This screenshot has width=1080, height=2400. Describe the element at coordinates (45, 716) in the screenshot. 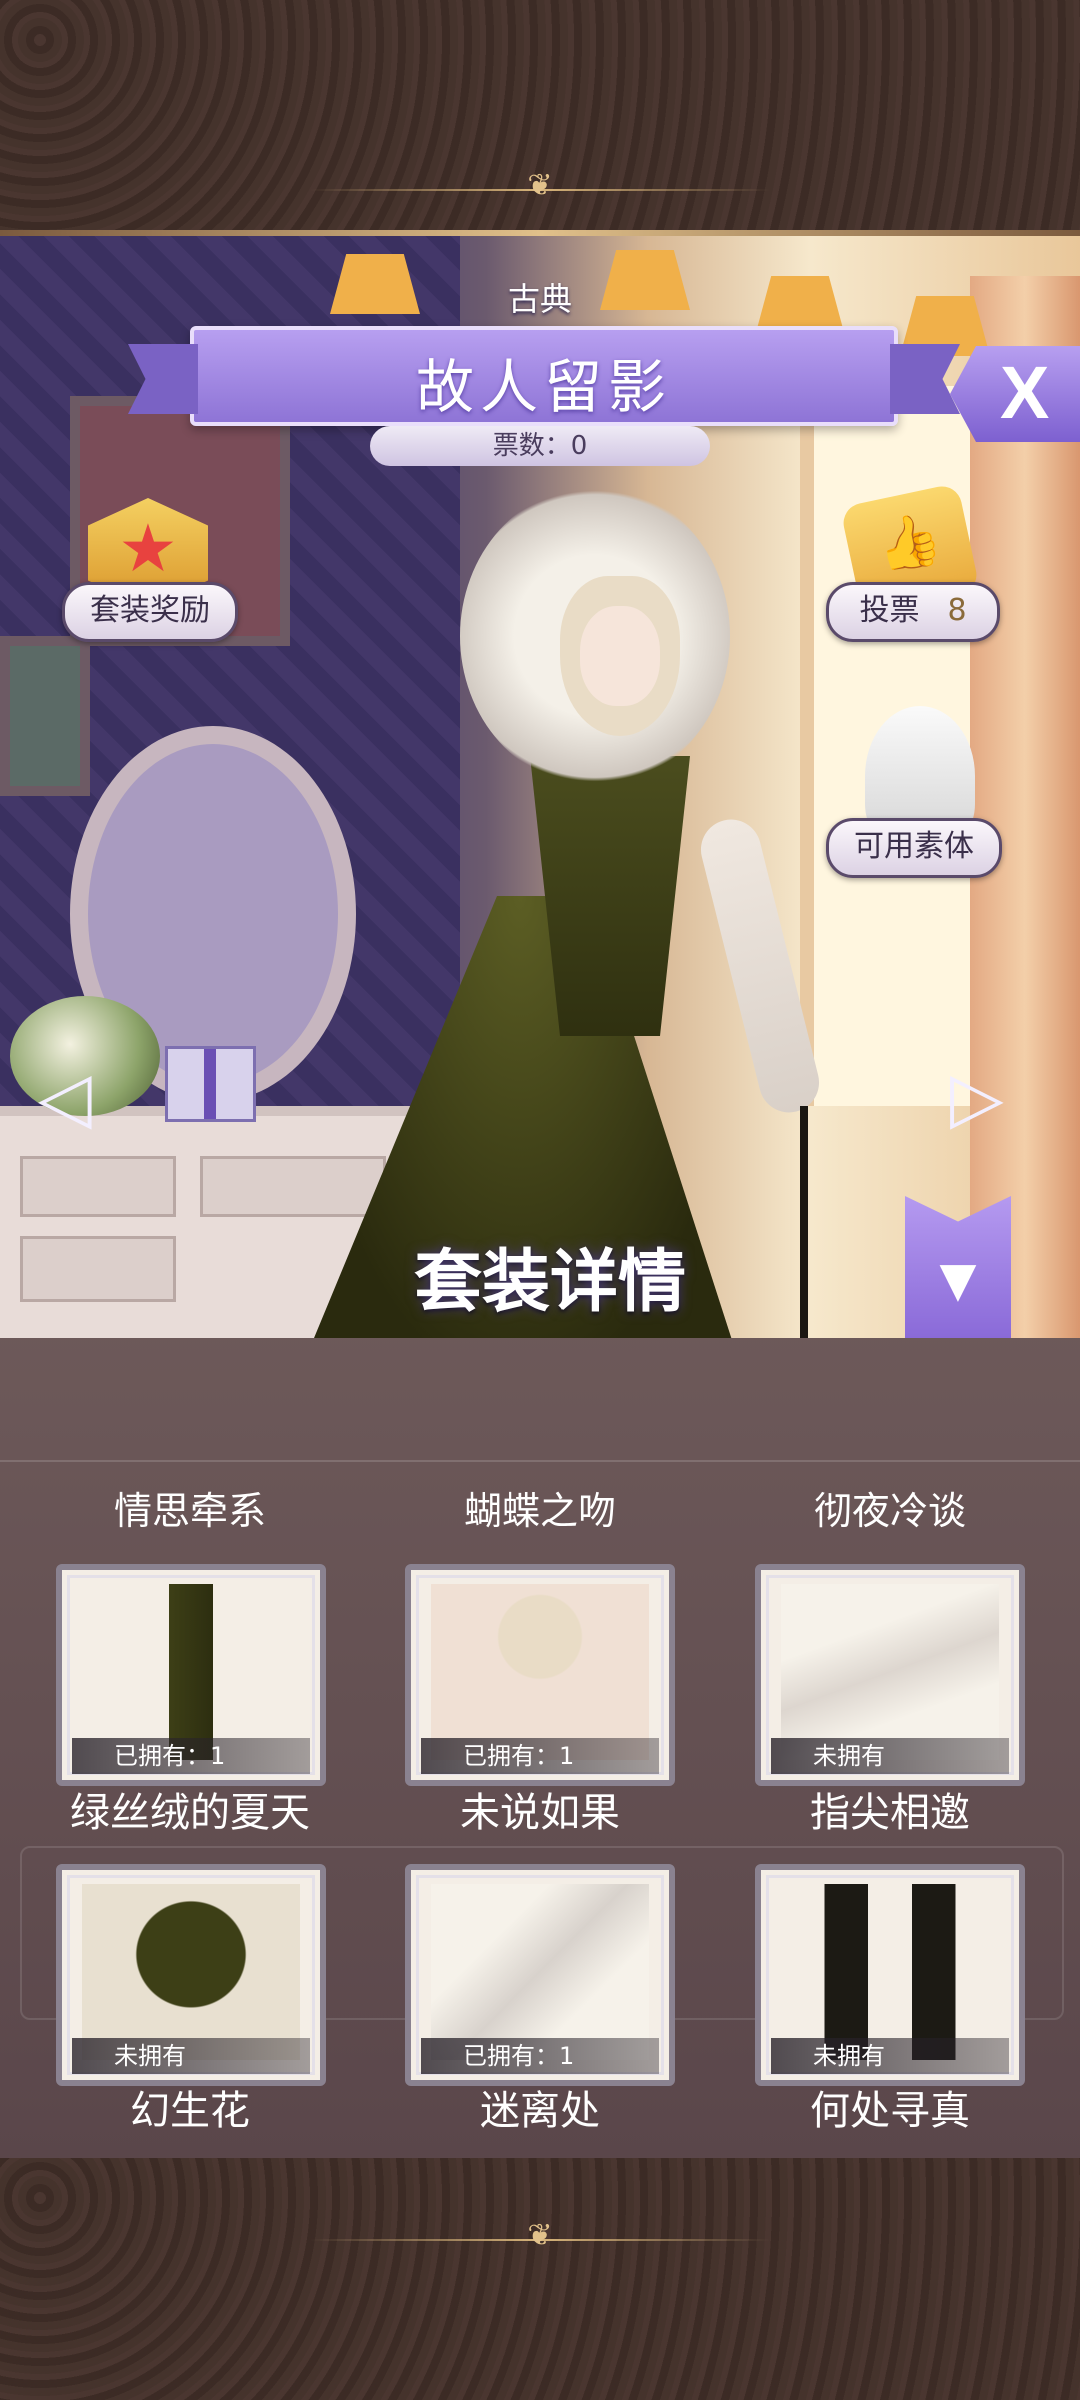

I see `wall-painting-small` at that location.